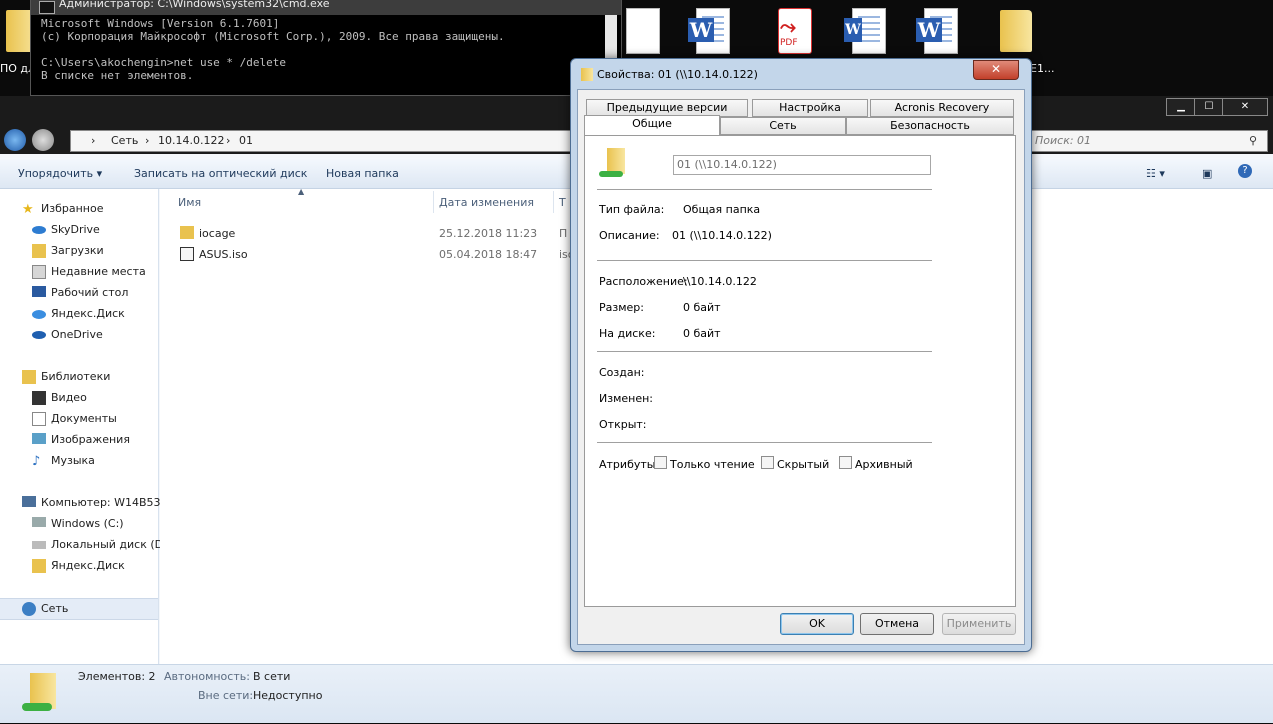 This screenshot has width=1273, height=724. What do you see at coordinates (79, 377) in the screenshot?
I see `sidebar-libraries: Библиотеки` at bounding box center [79, 377].